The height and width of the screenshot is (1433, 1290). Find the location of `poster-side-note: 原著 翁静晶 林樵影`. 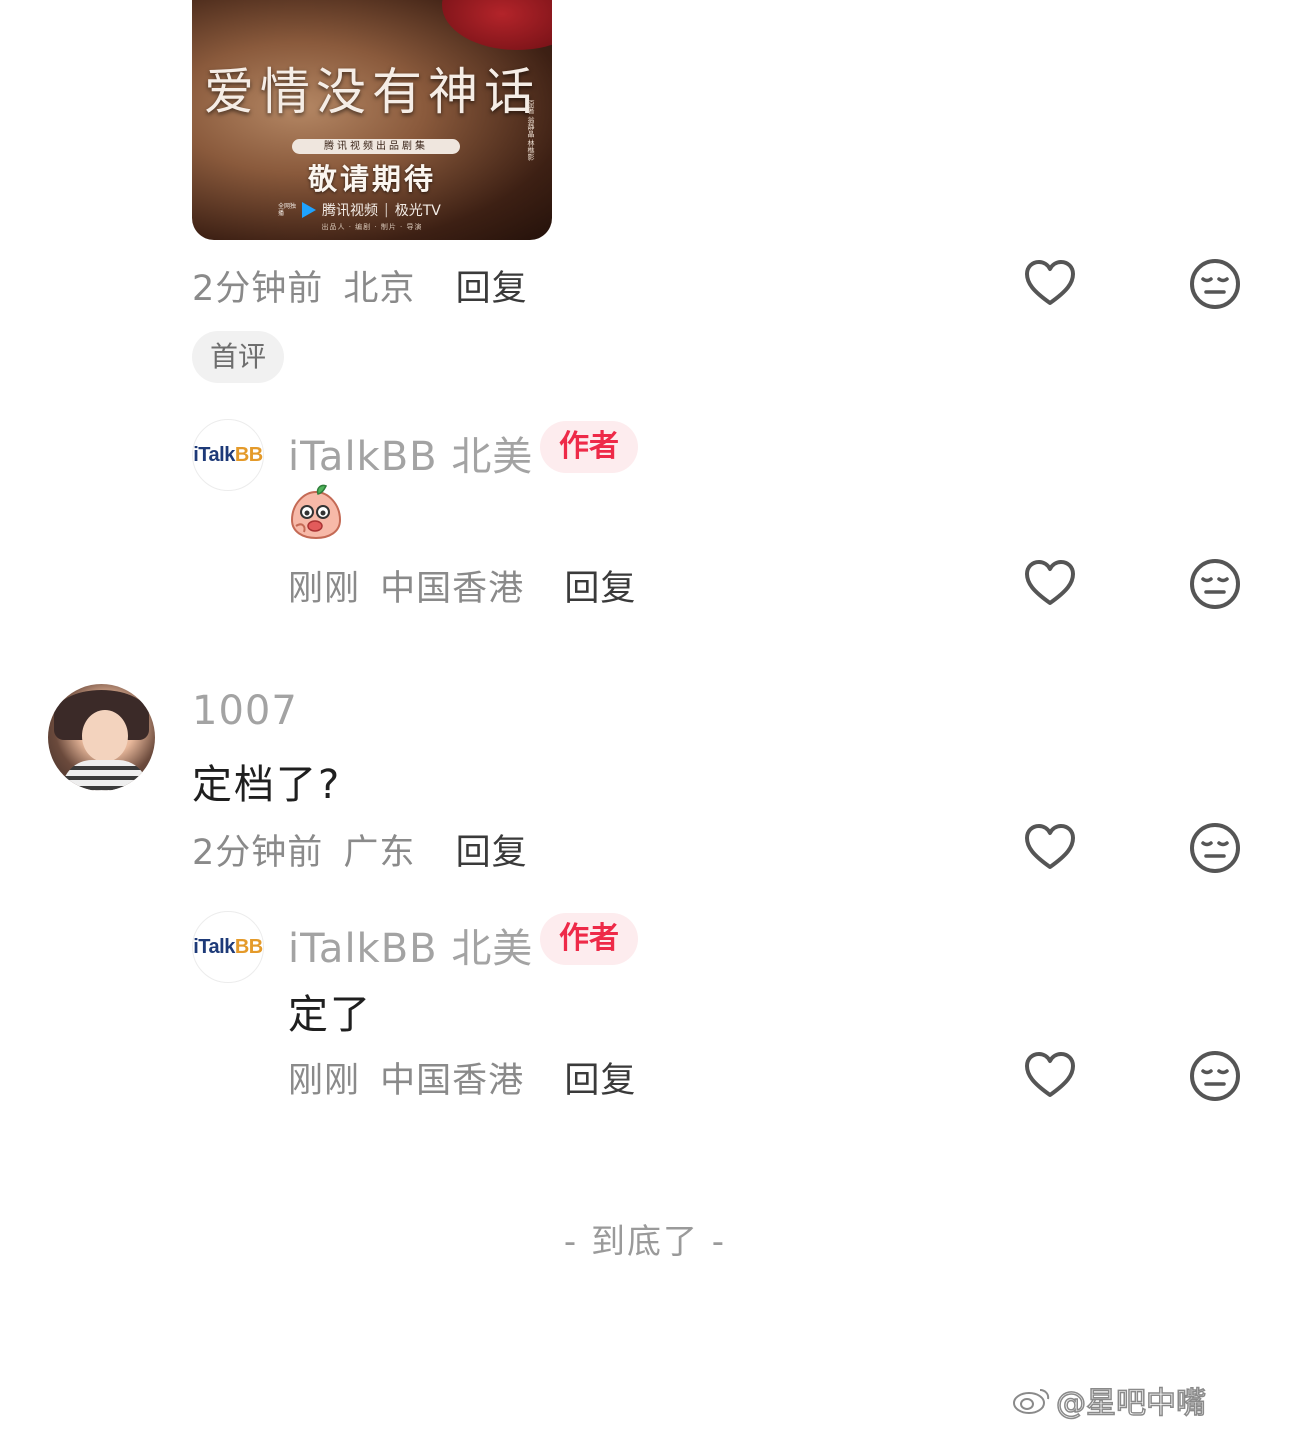

poster-side-note: 原著 翁静晶 林樵影 is located at coordinates (531, 130).